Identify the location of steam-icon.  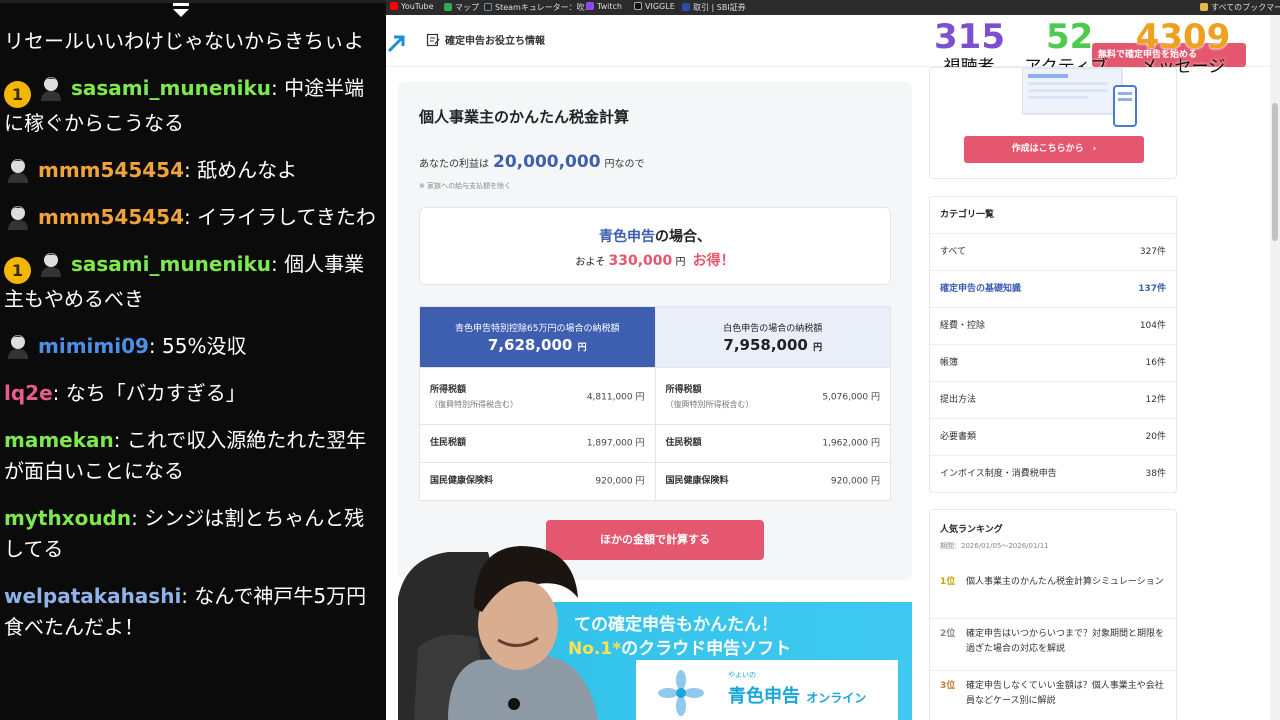
(488, 7).